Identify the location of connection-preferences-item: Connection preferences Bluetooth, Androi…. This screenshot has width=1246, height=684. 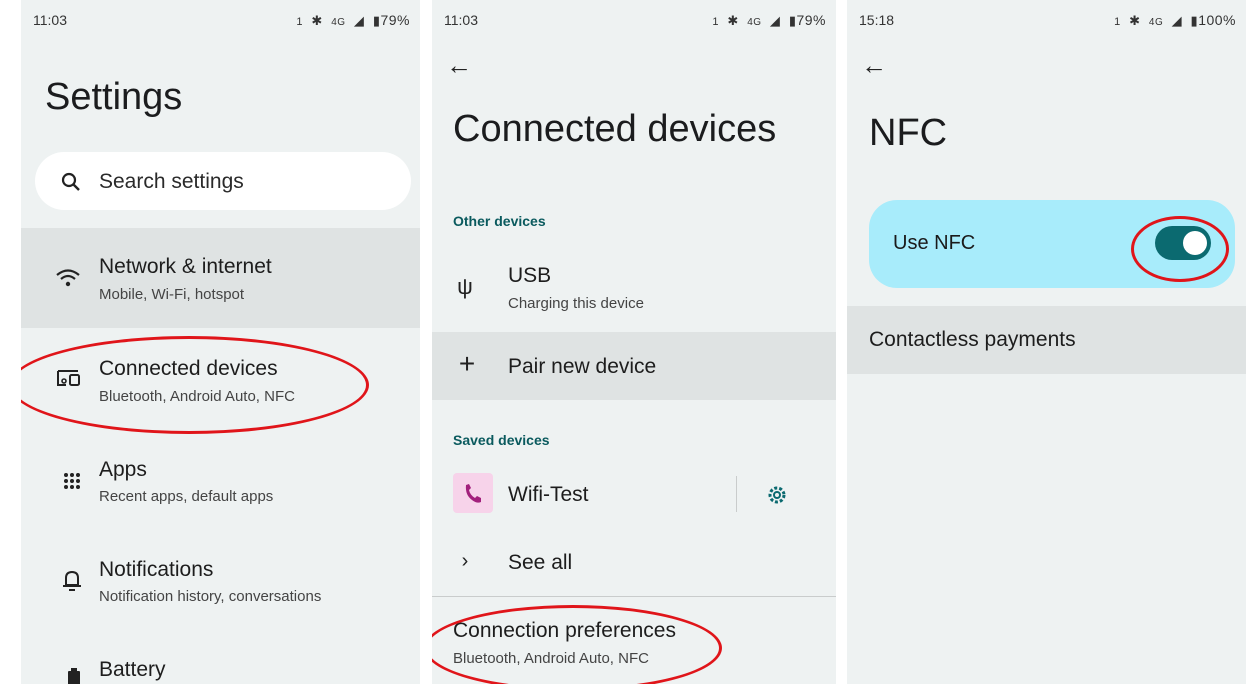
(634, 642).